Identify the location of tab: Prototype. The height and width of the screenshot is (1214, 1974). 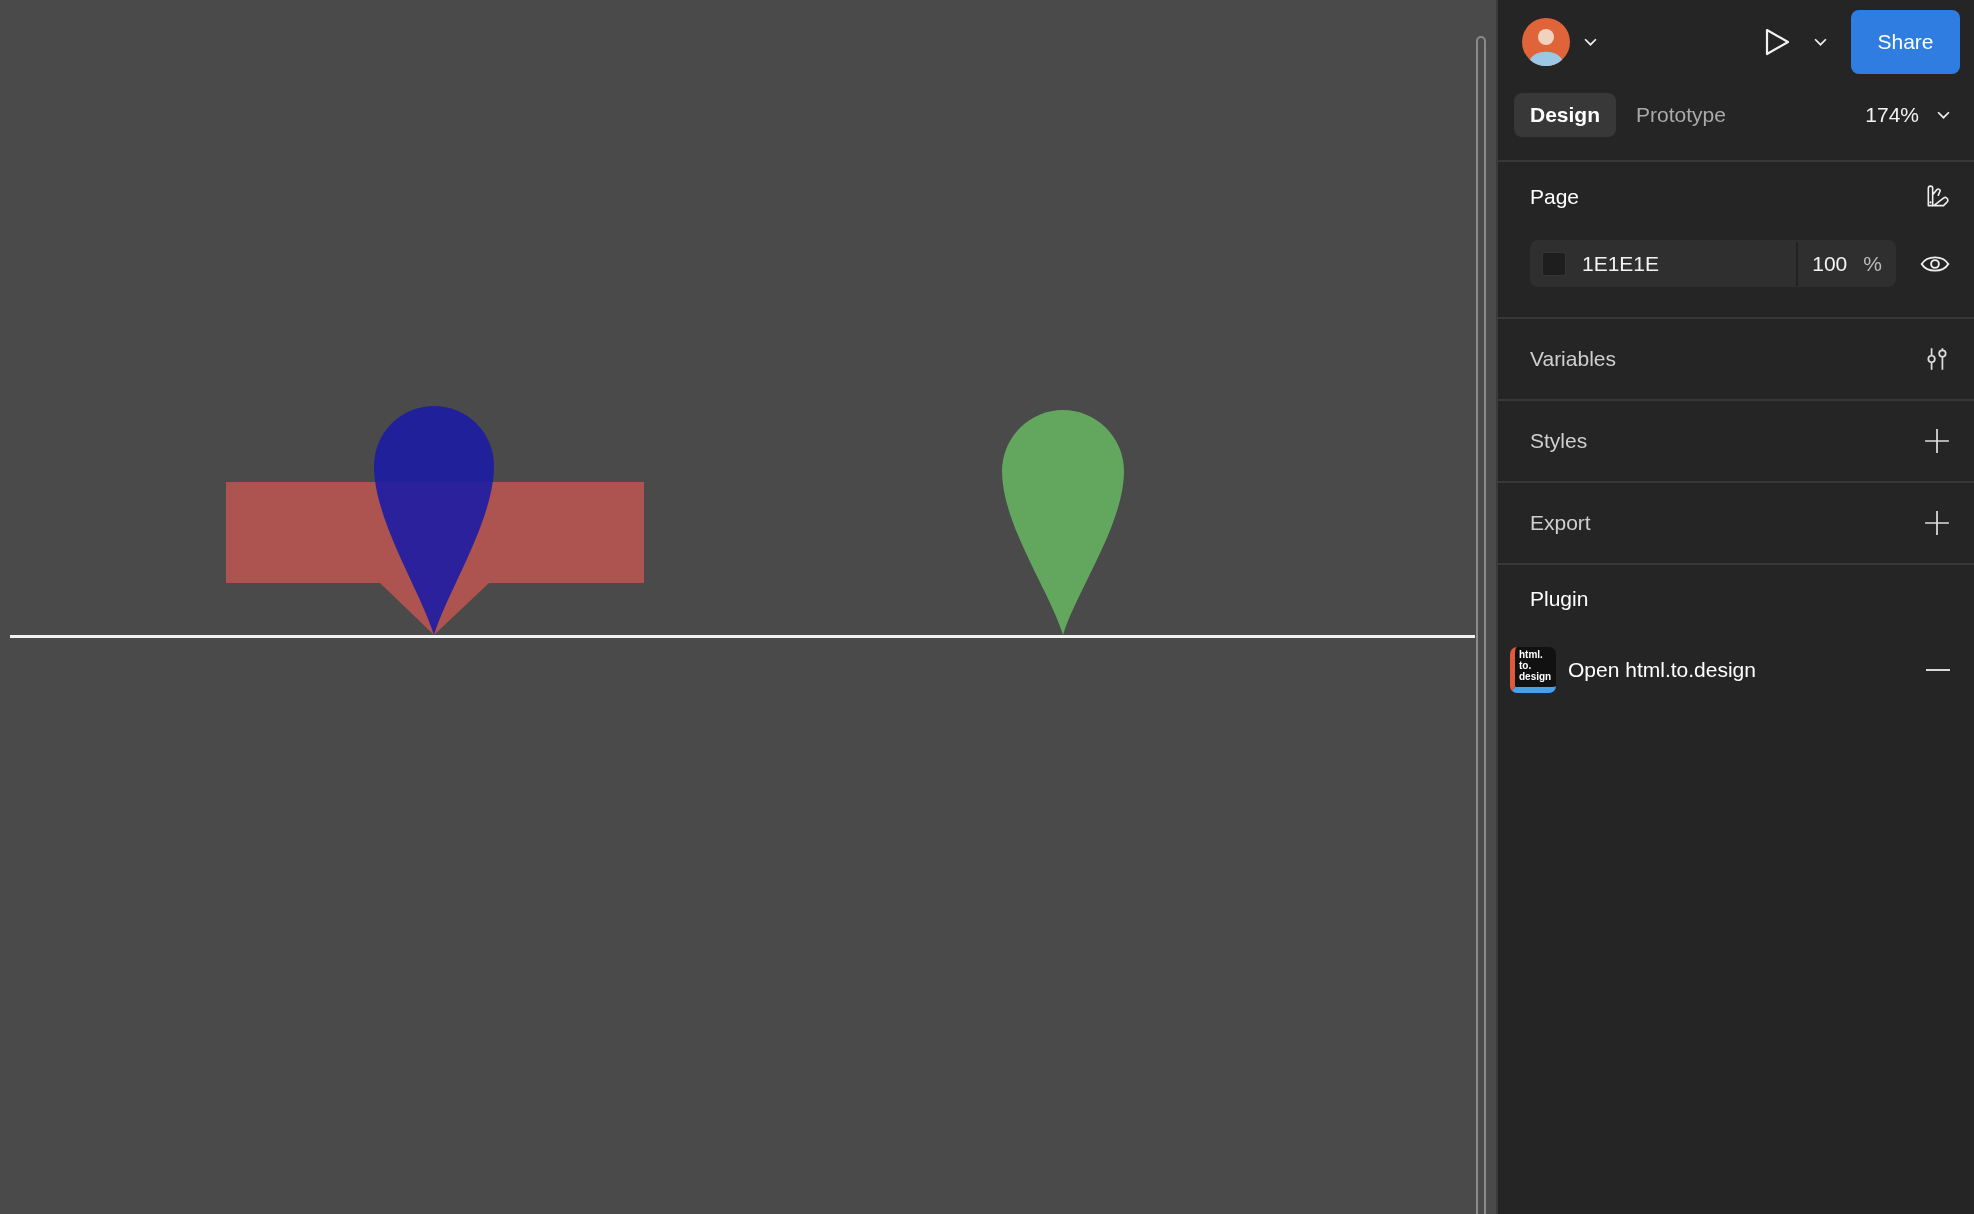
(1681, 115).